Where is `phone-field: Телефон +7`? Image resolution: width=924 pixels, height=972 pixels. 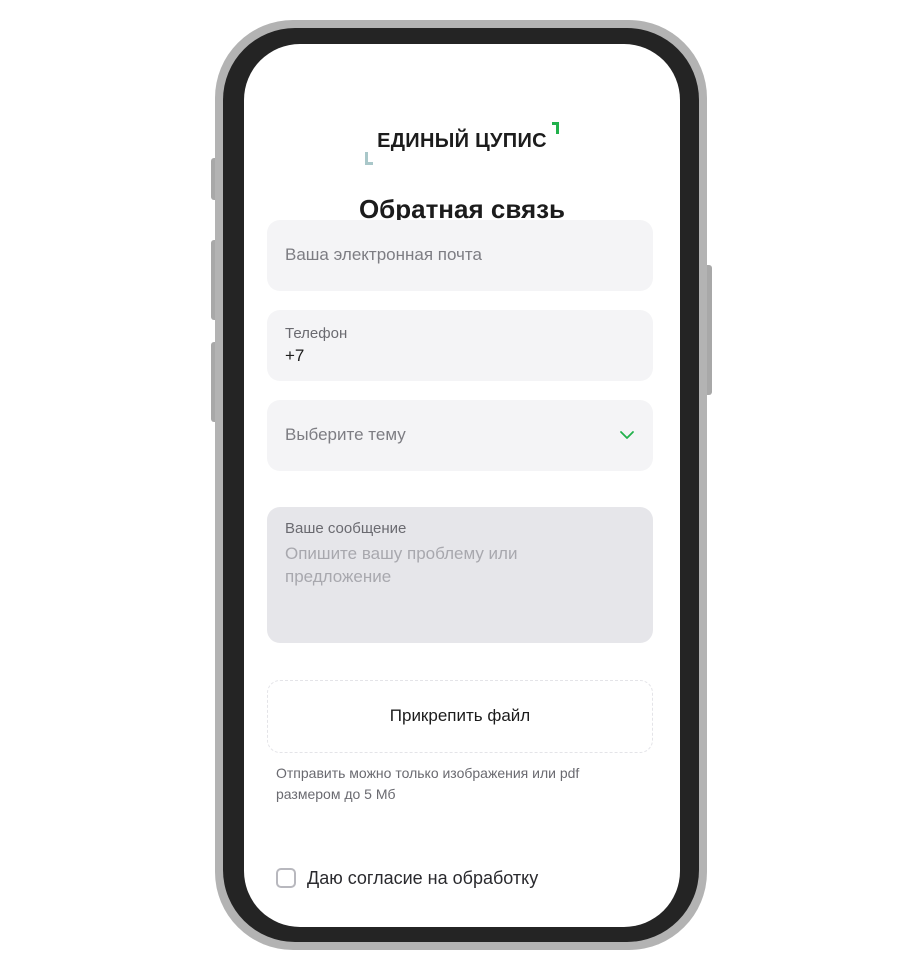 phone-field: Телефон +7 is located at coordinates (460, 345).